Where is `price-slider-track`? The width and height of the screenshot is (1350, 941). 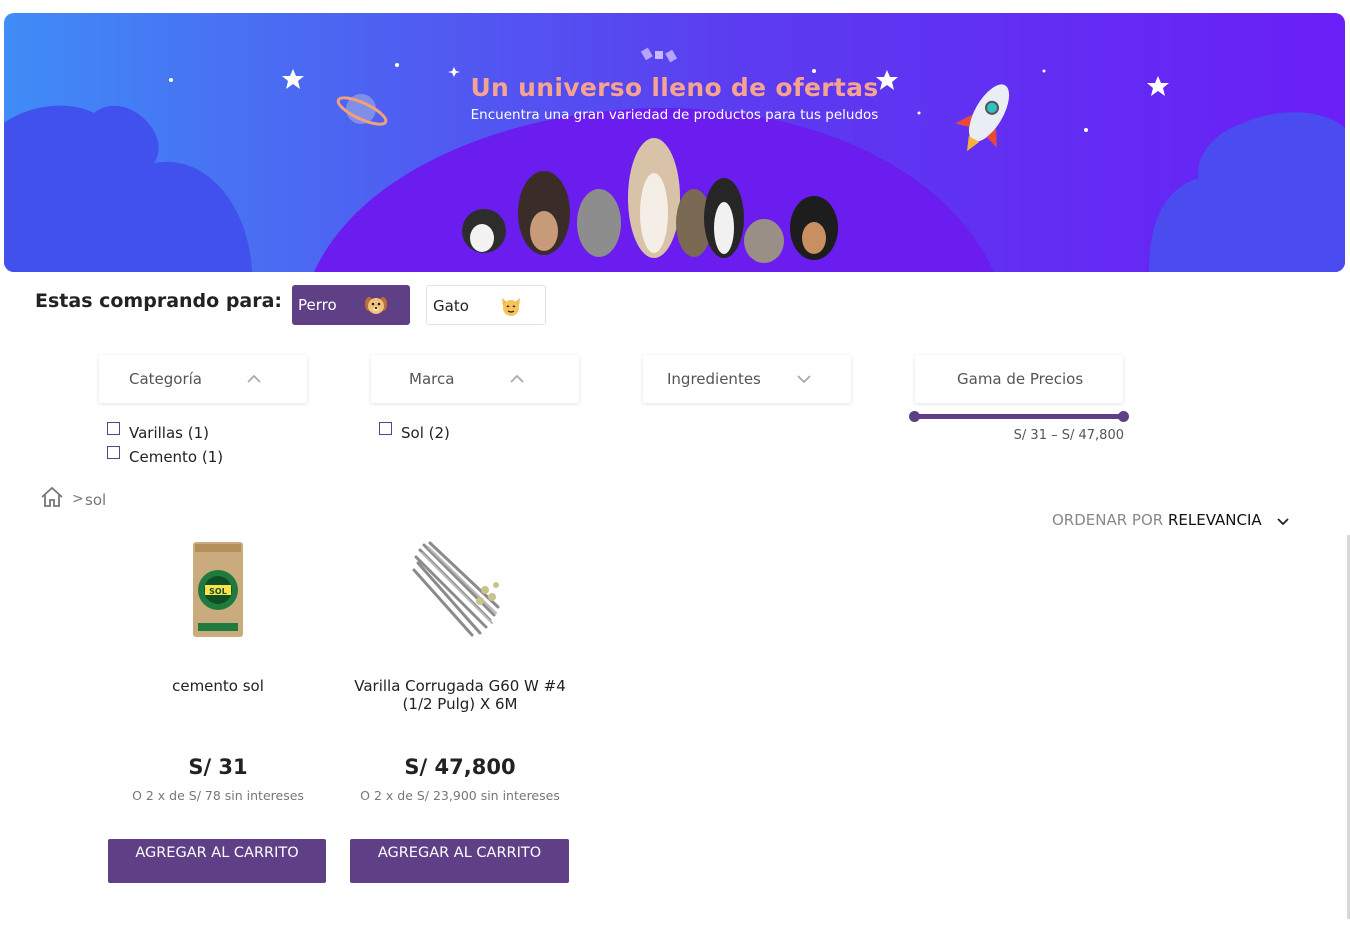 price-slider-track is located at coordinates (1019, 416).